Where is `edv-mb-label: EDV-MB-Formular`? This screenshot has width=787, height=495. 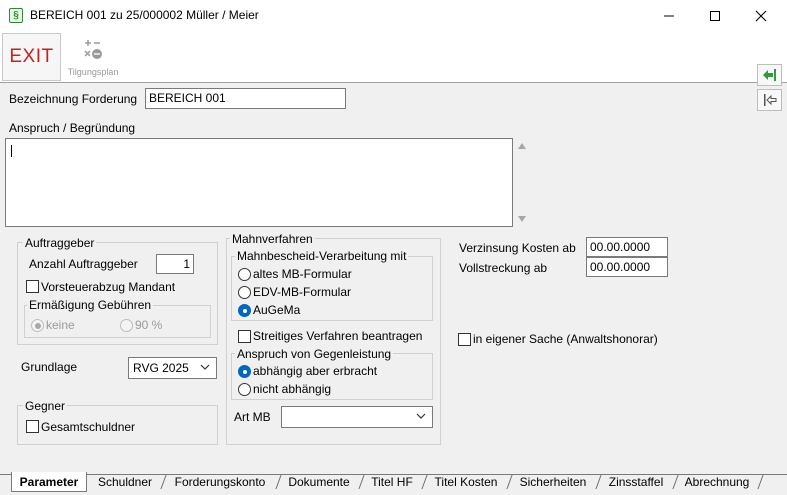
edv-mb-label: EDV-MB-Formular is located at coordinates (302, 292).